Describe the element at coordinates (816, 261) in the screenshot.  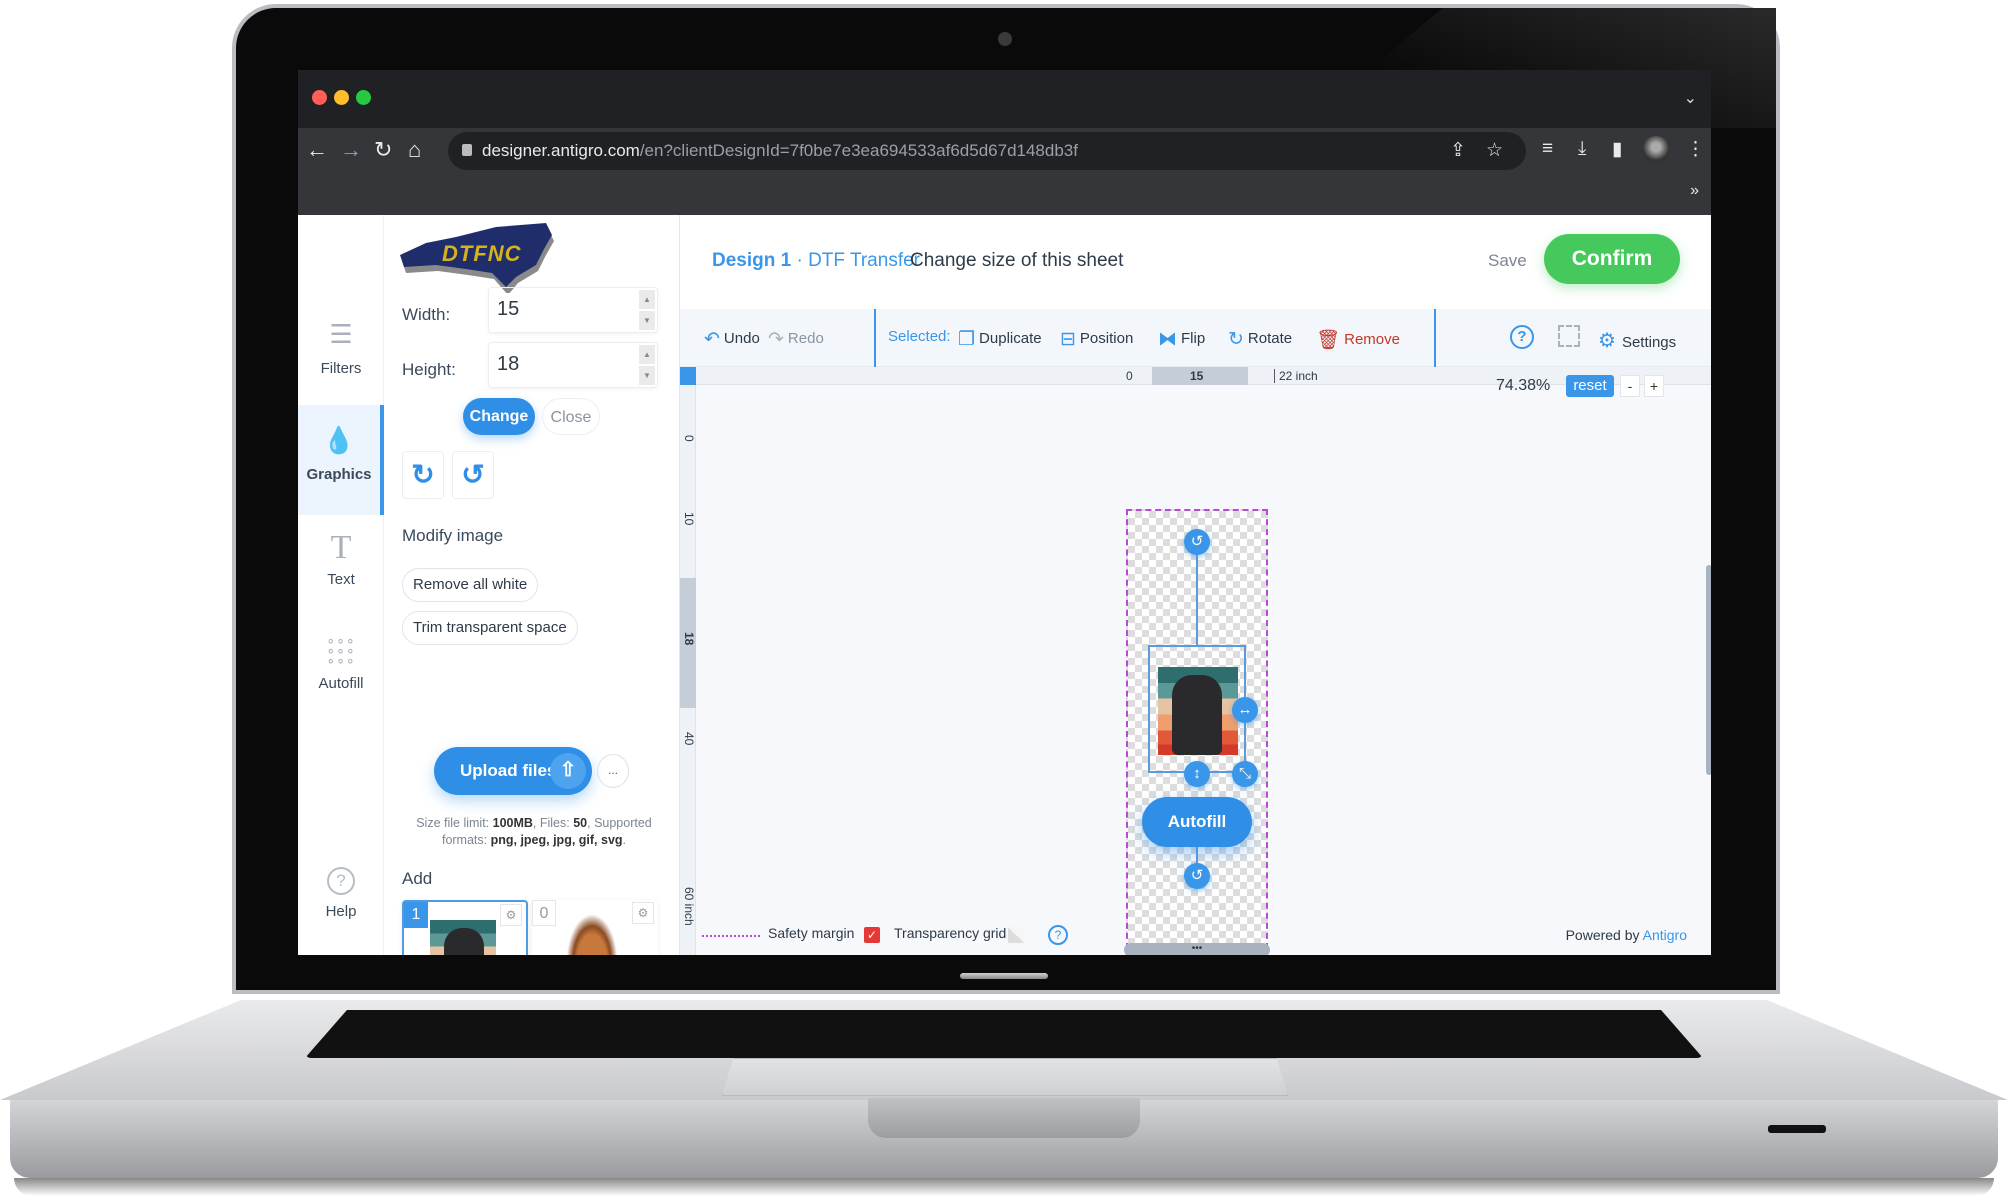
I see `design-title: Design 1 · DTF Transfer` at that location.